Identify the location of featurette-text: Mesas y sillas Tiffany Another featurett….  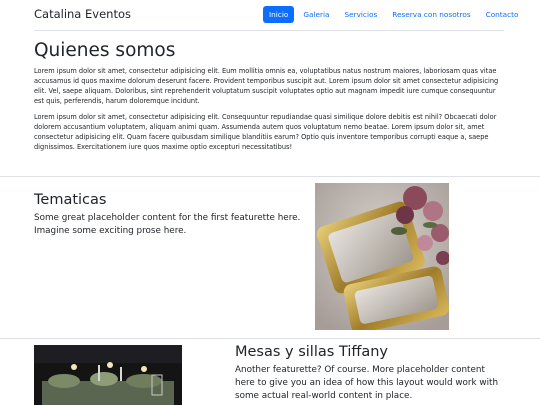
(370, 373).